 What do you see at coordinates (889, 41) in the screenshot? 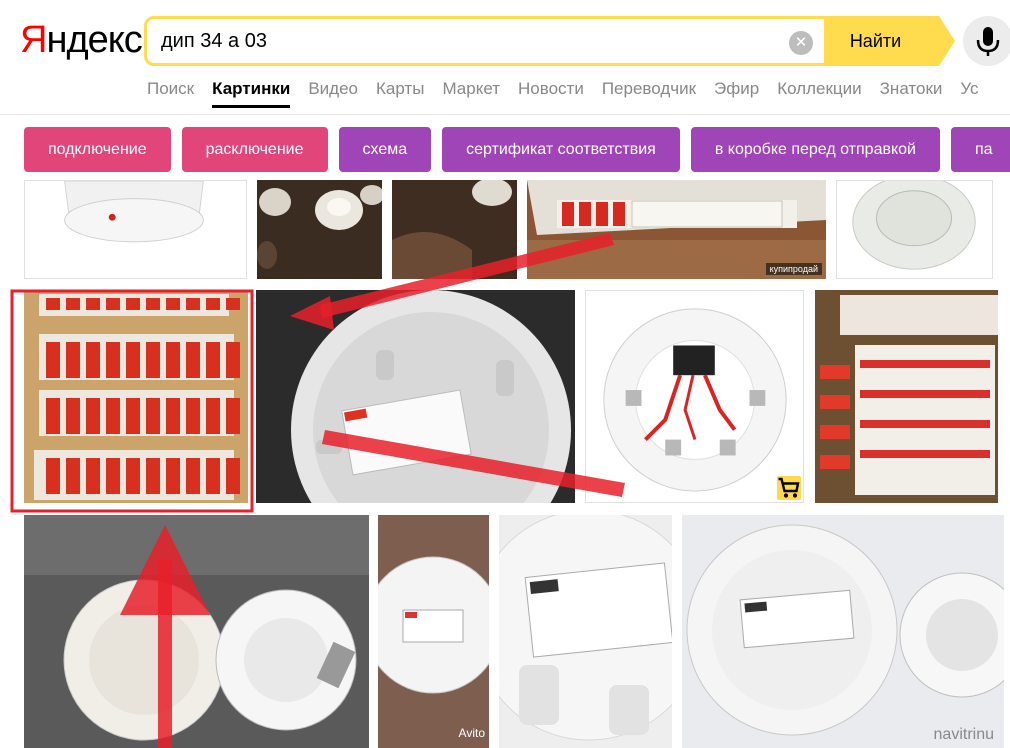
I see `find-button: Найти` at bounding box center [889, 41].